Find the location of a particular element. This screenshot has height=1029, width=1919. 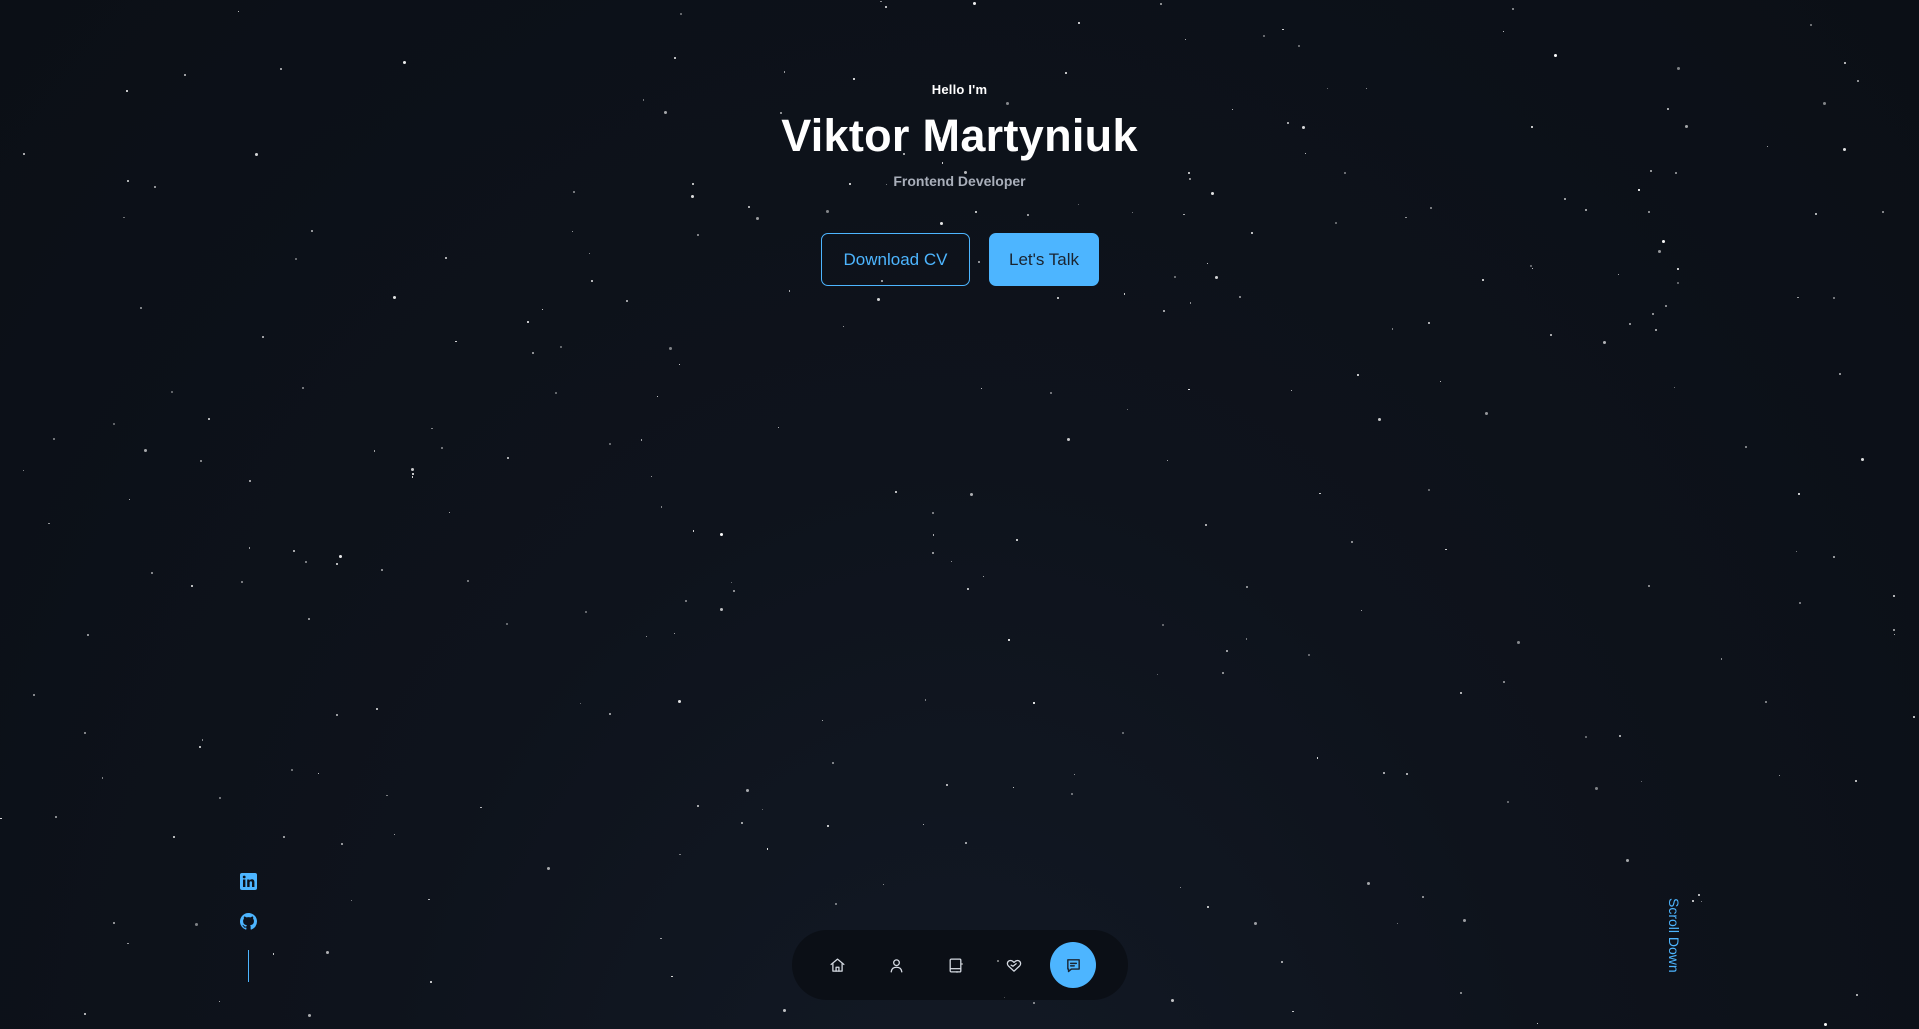

lets-talk-button: Let's Talk is located at coordinates (1044, 259).